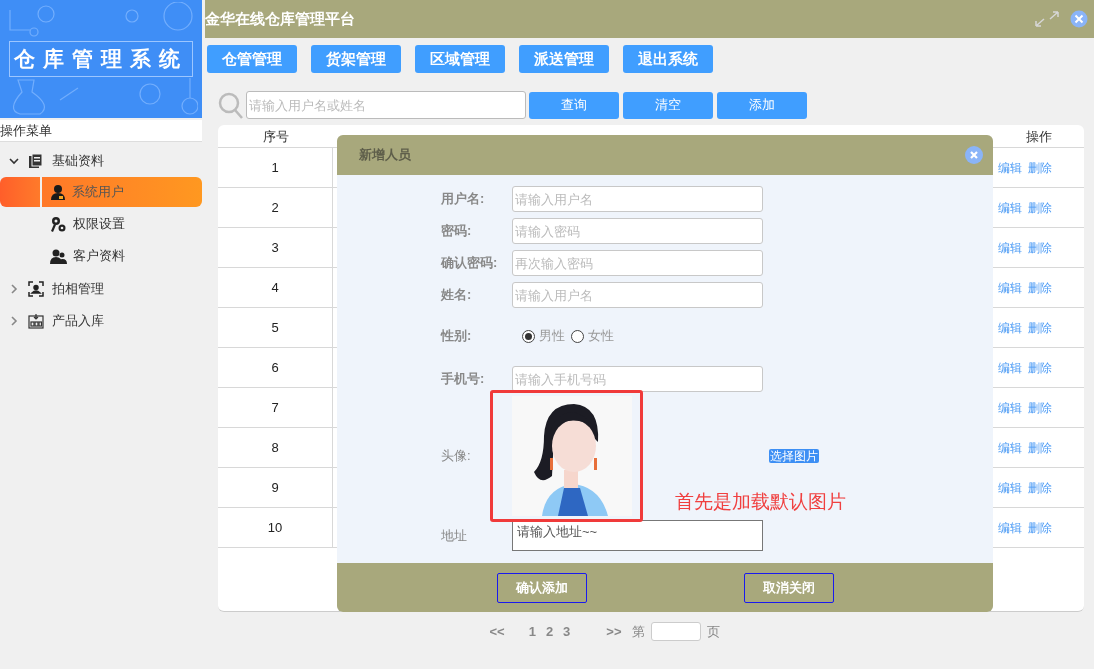  Describe the element at coordinates (58, 256) in the screenshot. I see `users-icon` at that location.